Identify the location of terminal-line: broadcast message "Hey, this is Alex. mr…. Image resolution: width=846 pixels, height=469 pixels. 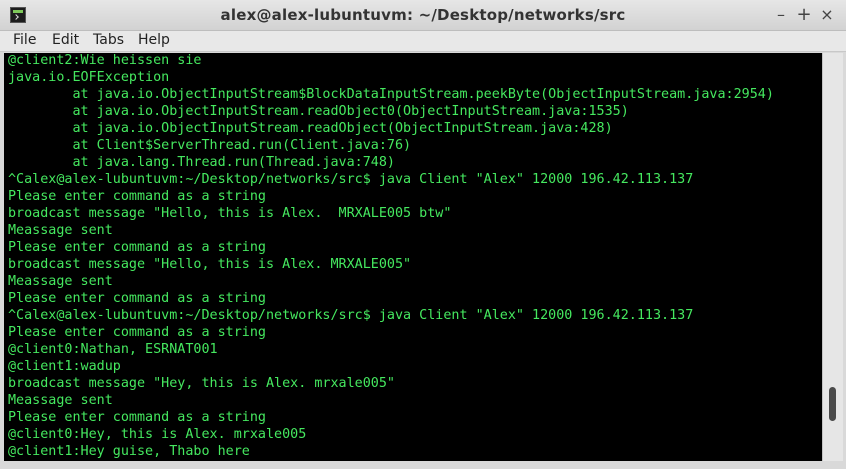
(201, 383).